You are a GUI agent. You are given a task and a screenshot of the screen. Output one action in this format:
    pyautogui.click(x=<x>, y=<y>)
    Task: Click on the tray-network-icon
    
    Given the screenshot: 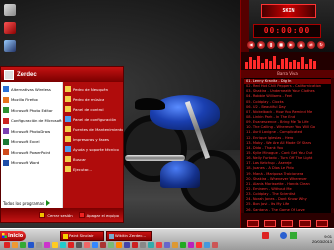 What is the action you would take?
    pyautogui.click(x=293, y=235)
    